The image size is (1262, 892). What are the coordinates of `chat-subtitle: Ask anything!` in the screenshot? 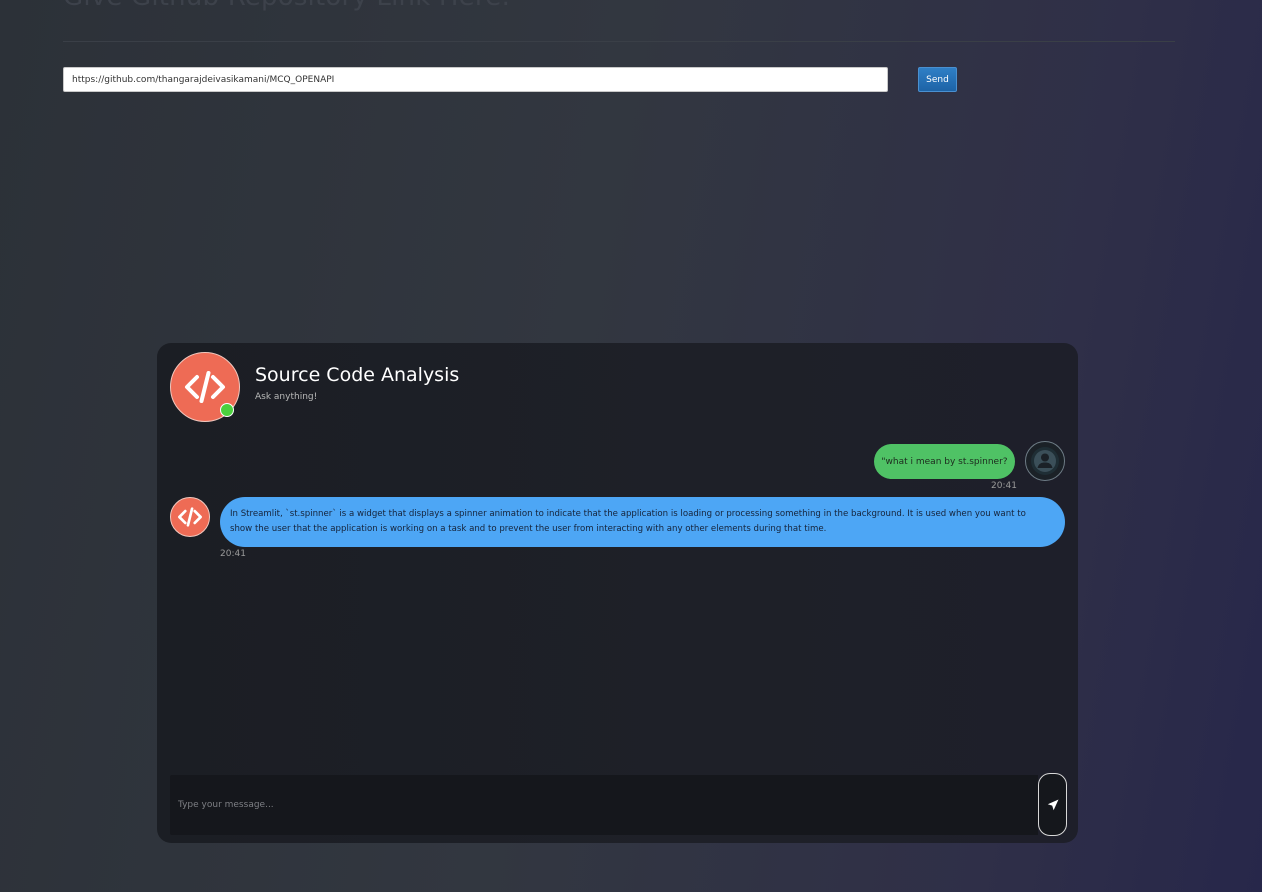 It's located at (286, 397).